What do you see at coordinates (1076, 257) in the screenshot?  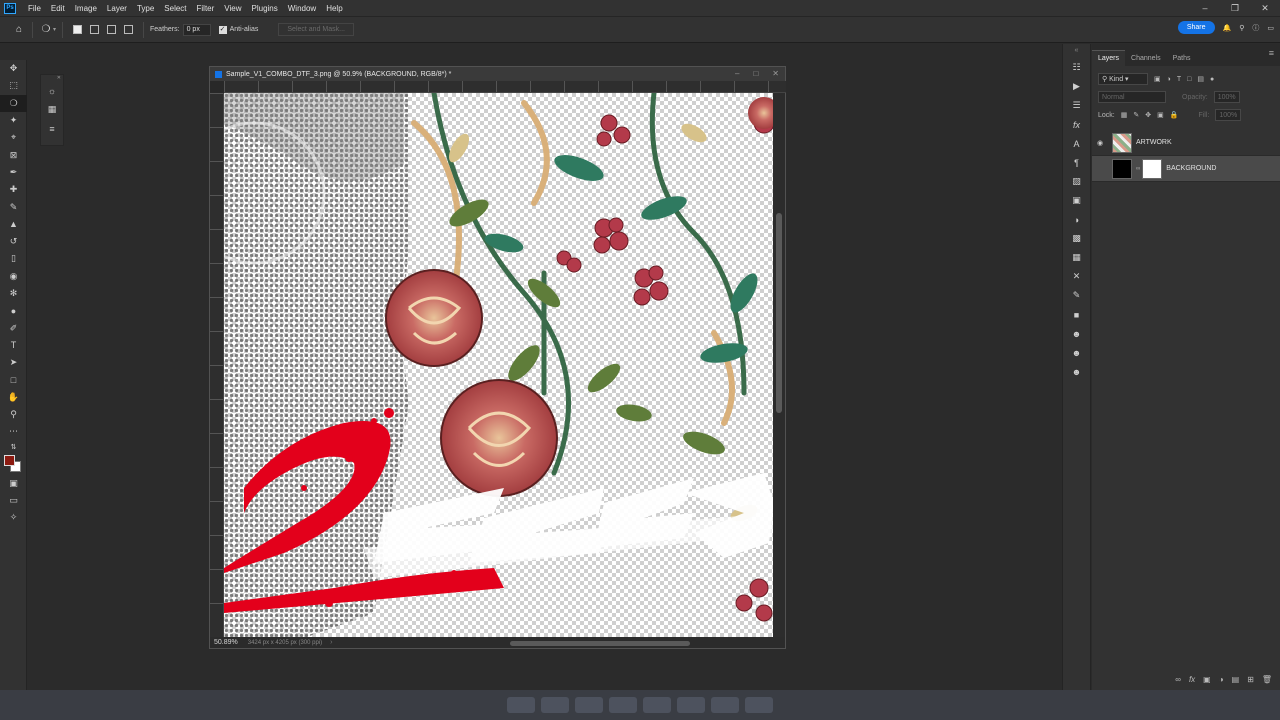 I see `swatches-icon: ▦` at bounding box center [1076, 257].